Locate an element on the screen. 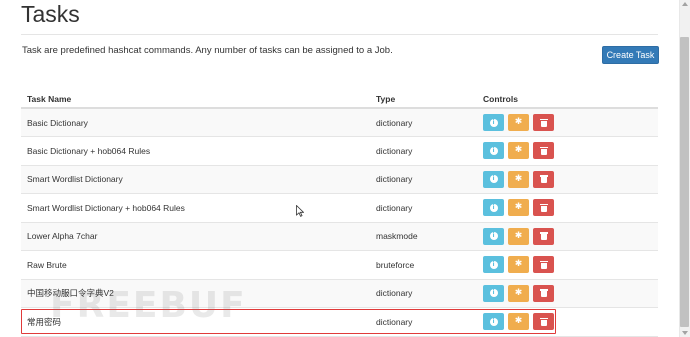 Image resolution: width=690 pixels, height=337 pixels. task-name: Basic Dictionary + hob064 Rules is located at coordinates (195, 151).